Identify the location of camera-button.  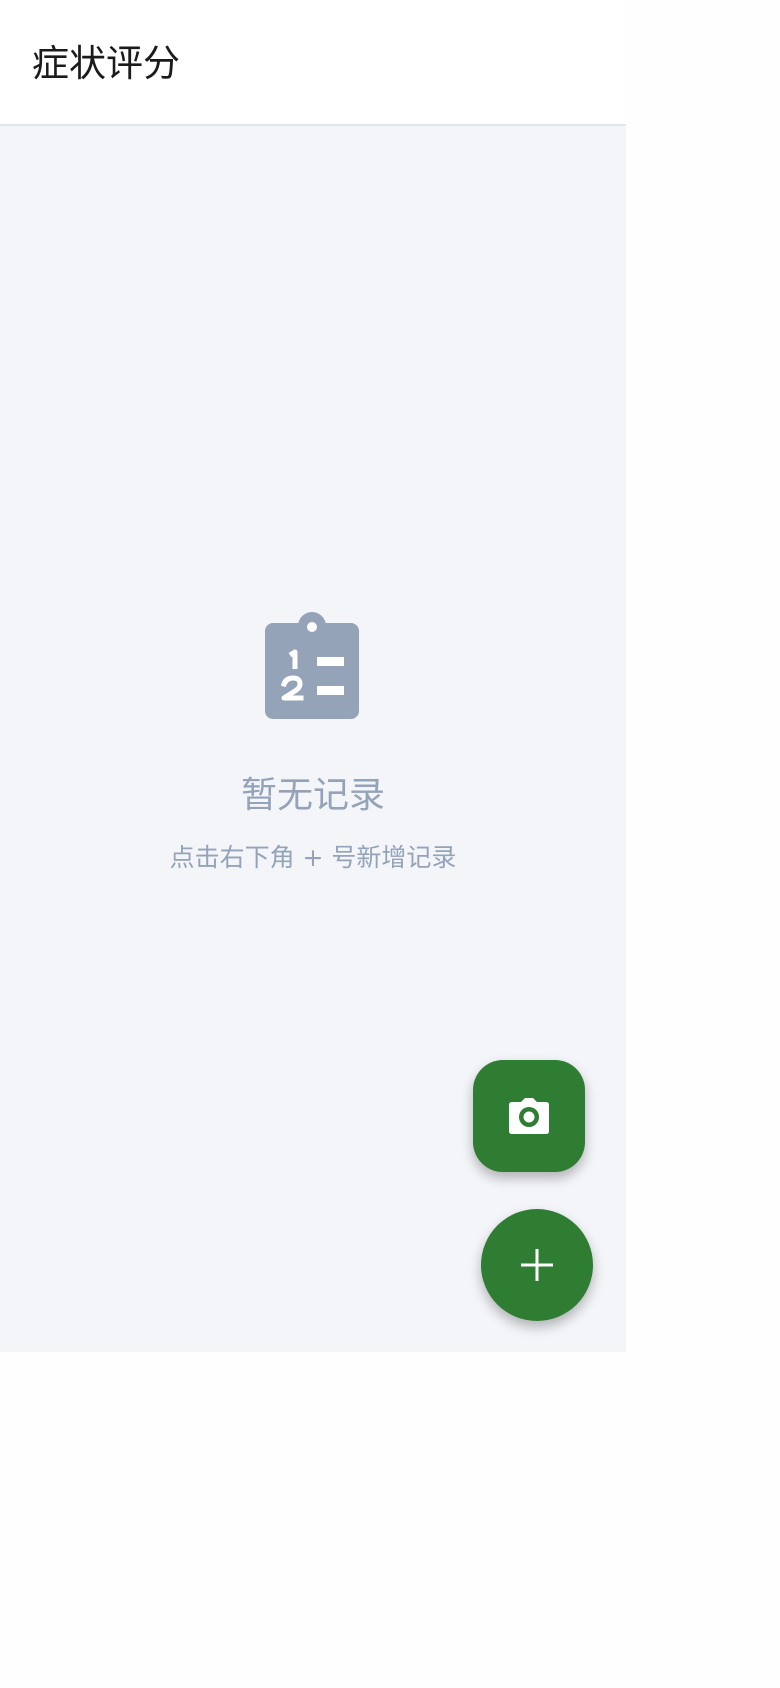
(529, 1116).